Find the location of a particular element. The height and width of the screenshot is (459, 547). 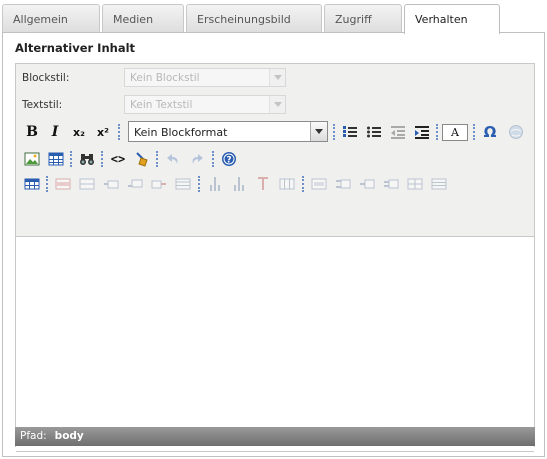

help-icon: ? is located at coordinates (229, 159).